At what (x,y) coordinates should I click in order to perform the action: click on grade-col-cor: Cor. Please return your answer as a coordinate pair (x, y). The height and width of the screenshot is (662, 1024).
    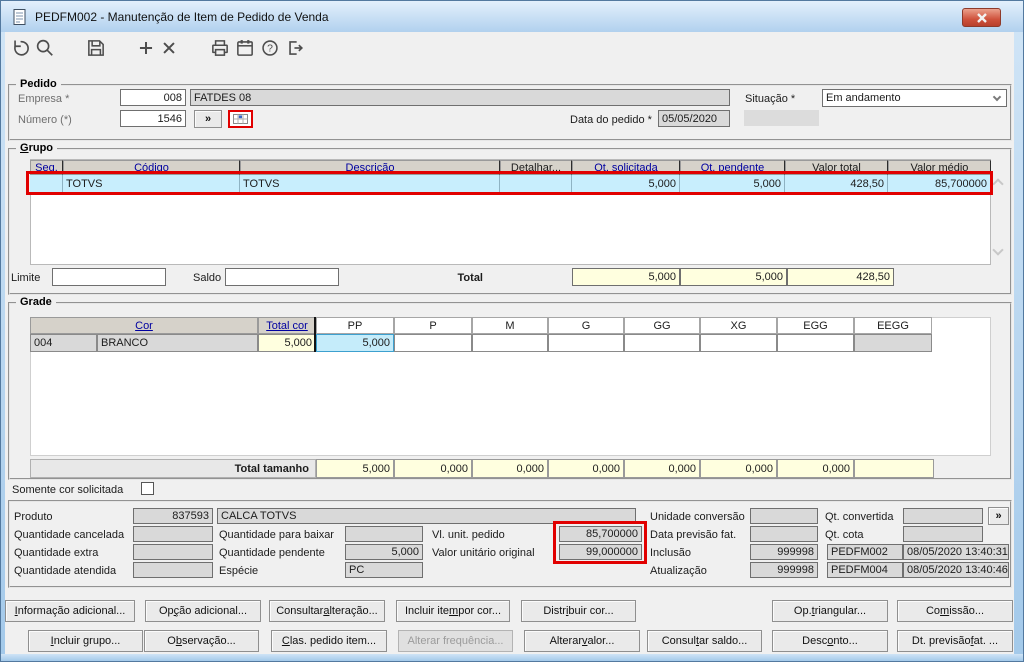
    Looking at the image, I should click on (144, 325).